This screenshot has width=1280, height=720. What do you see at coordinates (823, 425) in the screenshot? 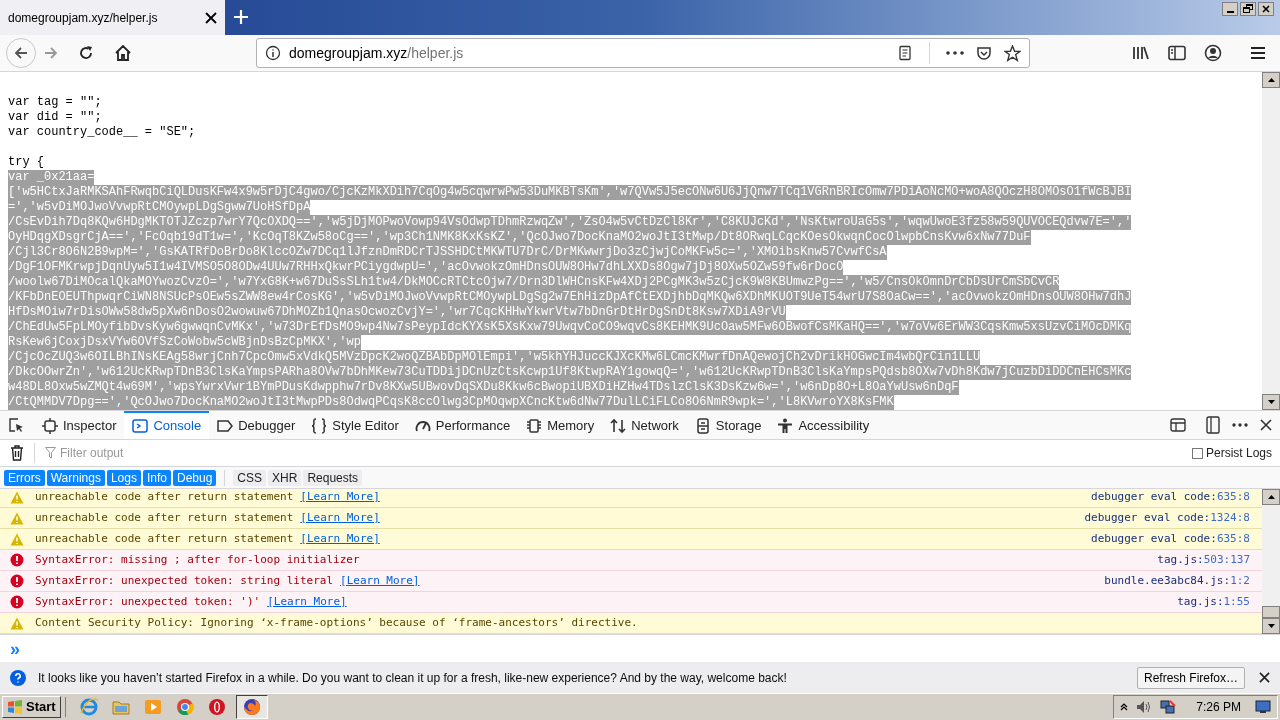
I see `devtools-tab: Accessibility` at bounding box center [823, 425].